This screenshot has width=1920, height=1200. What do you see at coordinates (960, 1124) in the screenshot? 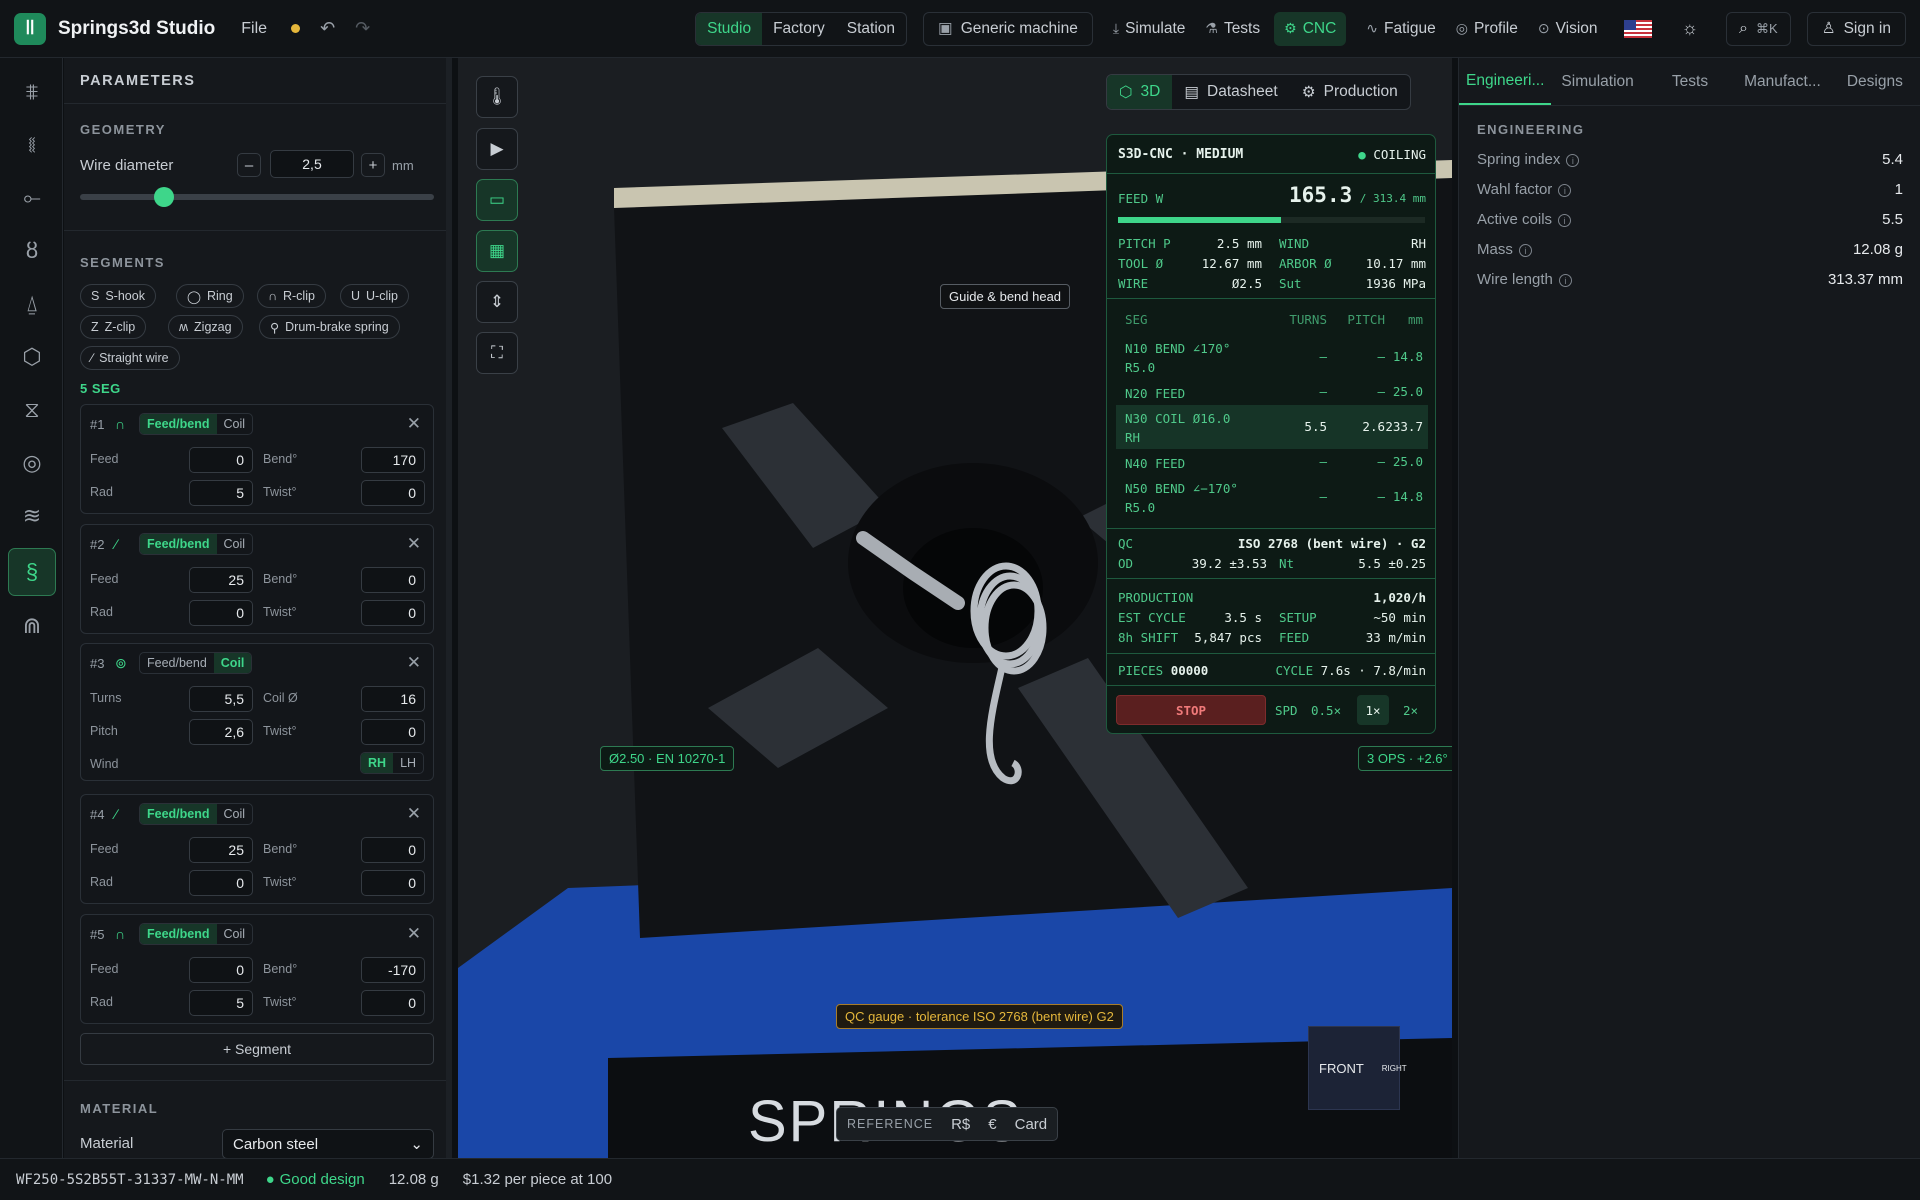
I see `currency-brl: R$` at bounding box center [960, 1124].